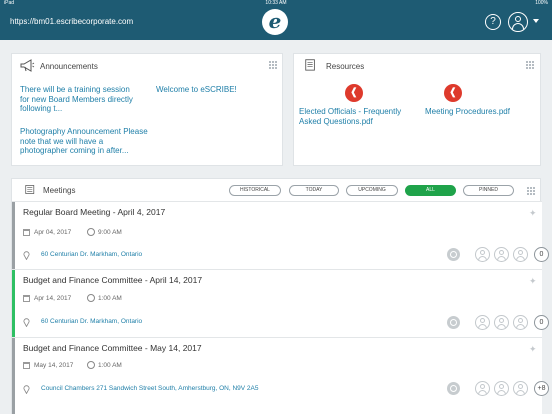 The image size is (552, 414). Describe the element at coordinates (430, 190) in the screenshot. I see `filter-all: ALL` at that location.